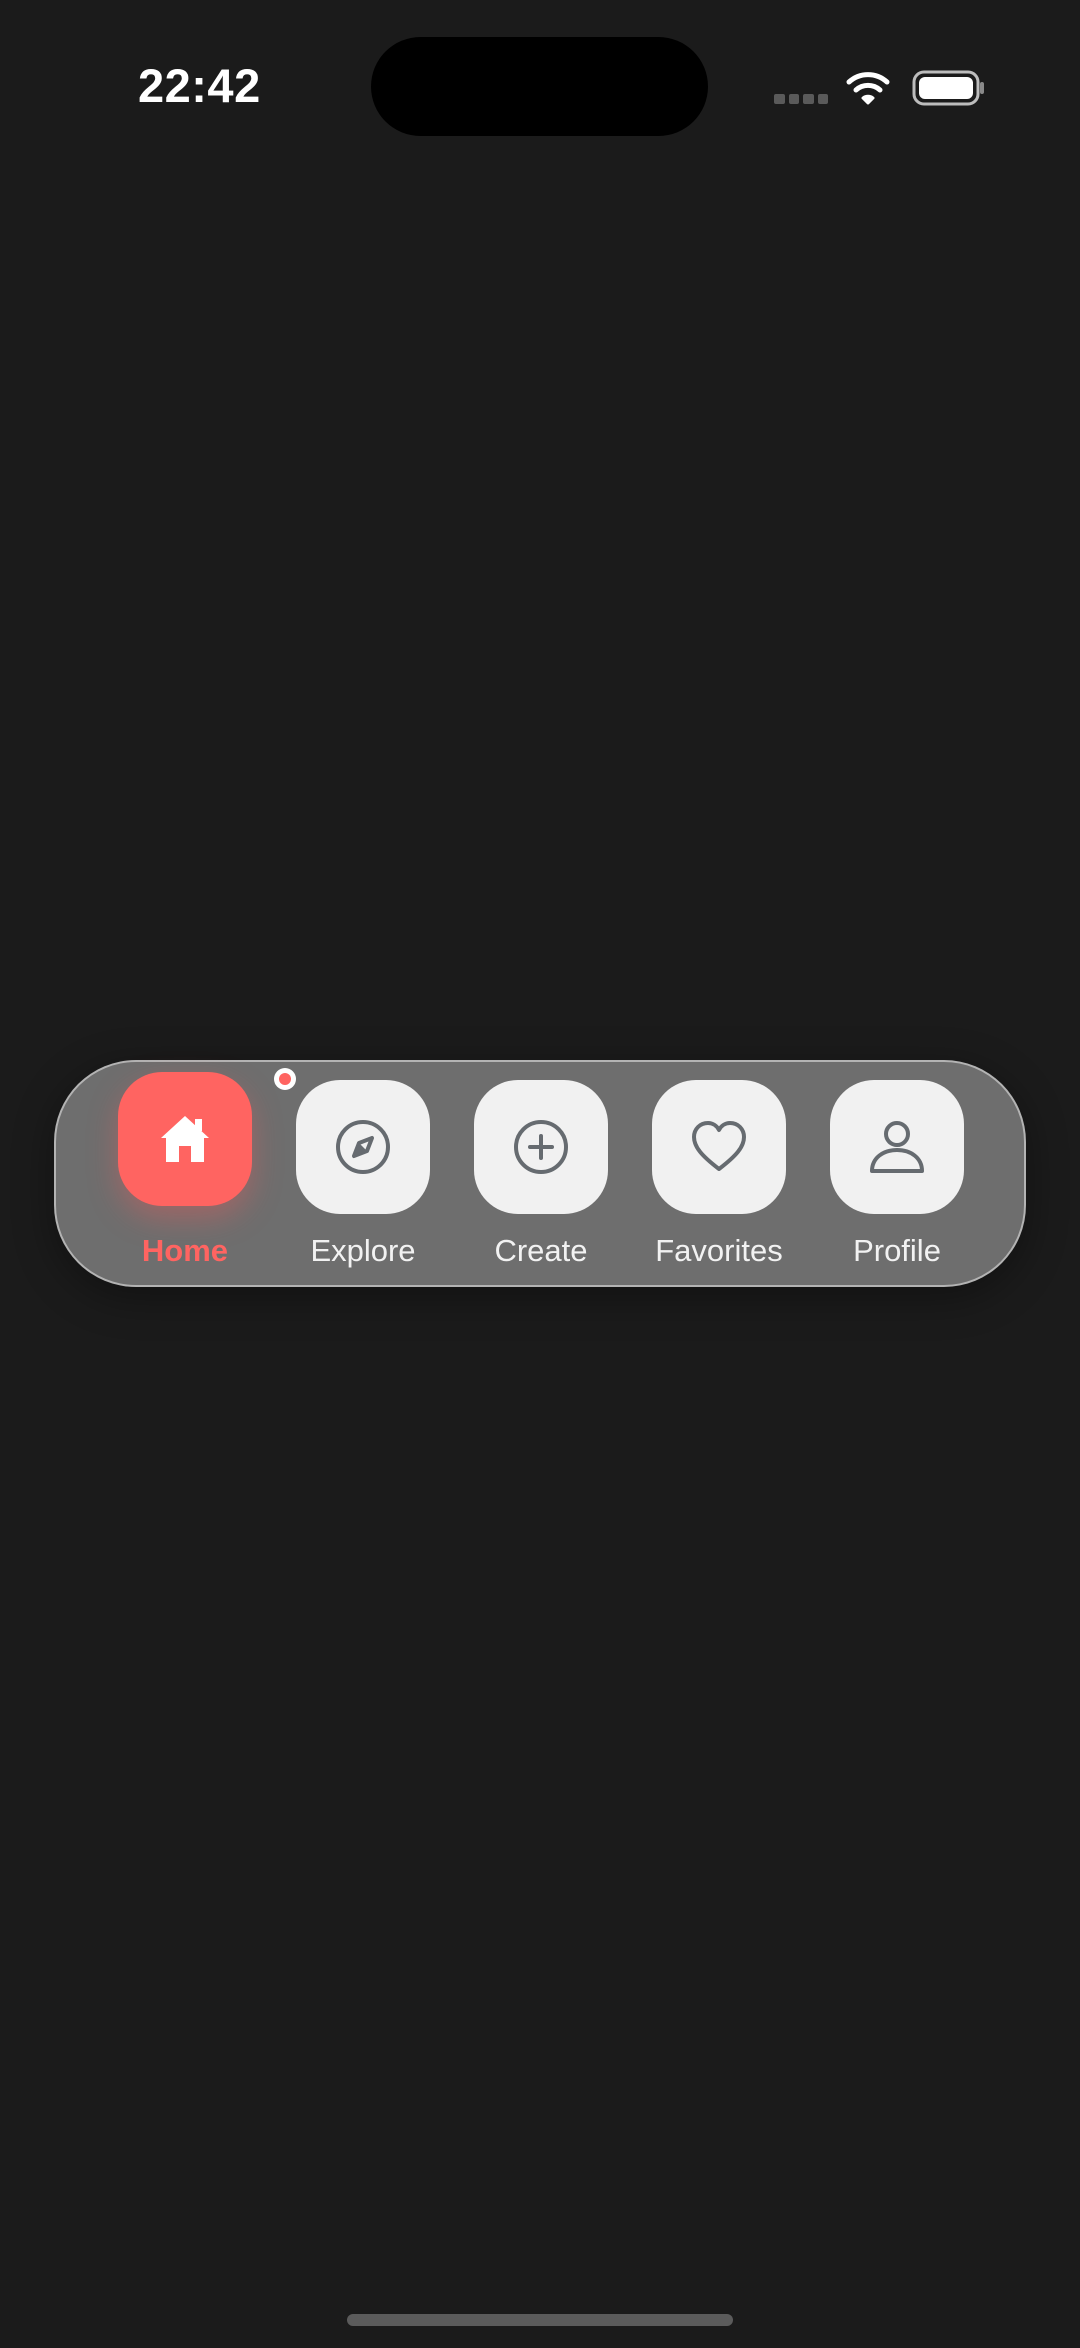 This screenshot has height=2348, width=1080. Describe the element at coordinates (897, 1250) in the screenshot. I see `tab-profile-label: Profile` at that location.